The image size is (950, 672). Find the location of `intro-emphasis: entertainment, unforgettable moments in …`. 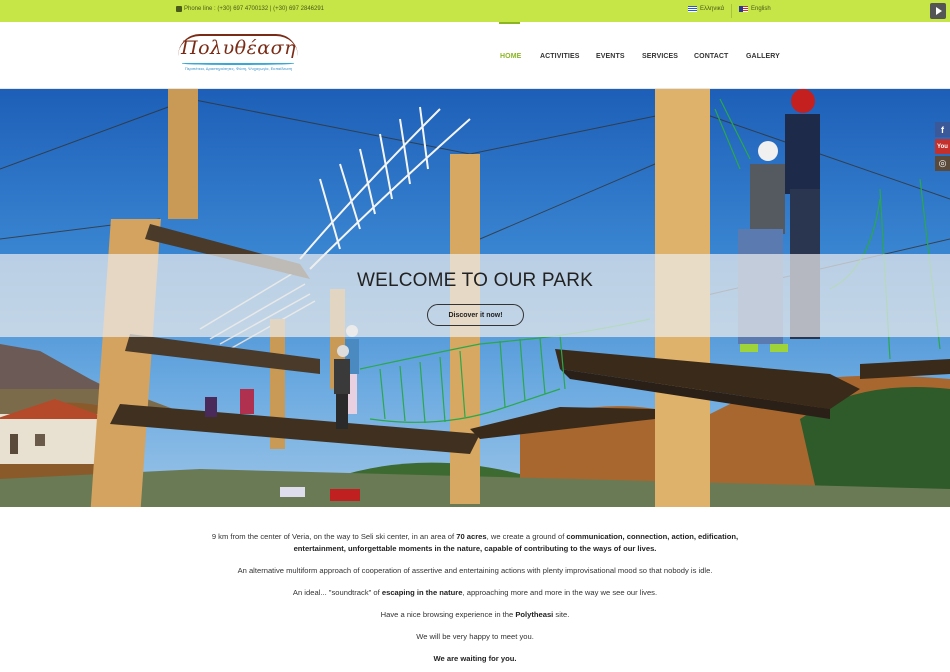

intro-emphasis: entertainment, unforgettable moments in … is located at coordinates (475, 548).